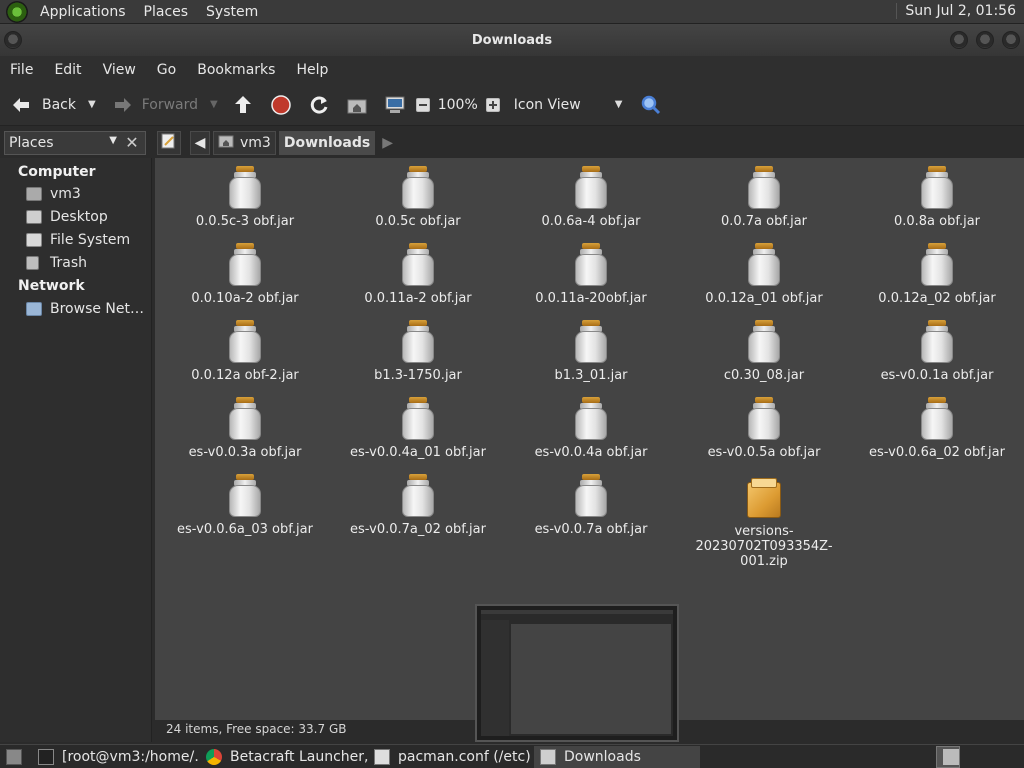  Describe the element at coordinates (591, 221) in the screenshot. I see `file-name: 0.0.6a-4 obf.jar` at that location.